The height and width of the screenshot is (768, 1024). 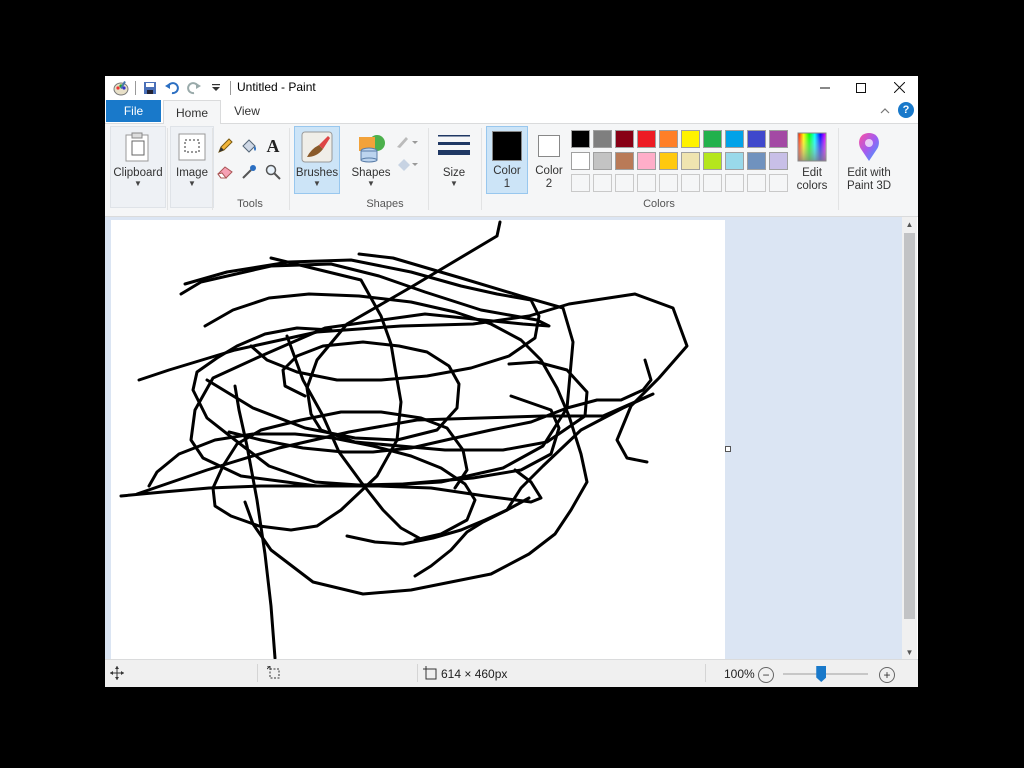 What do you see at coordinates (192, 167) in the screenshot?
I see `image-button: Image ▼` at bounding box center [192, 167].